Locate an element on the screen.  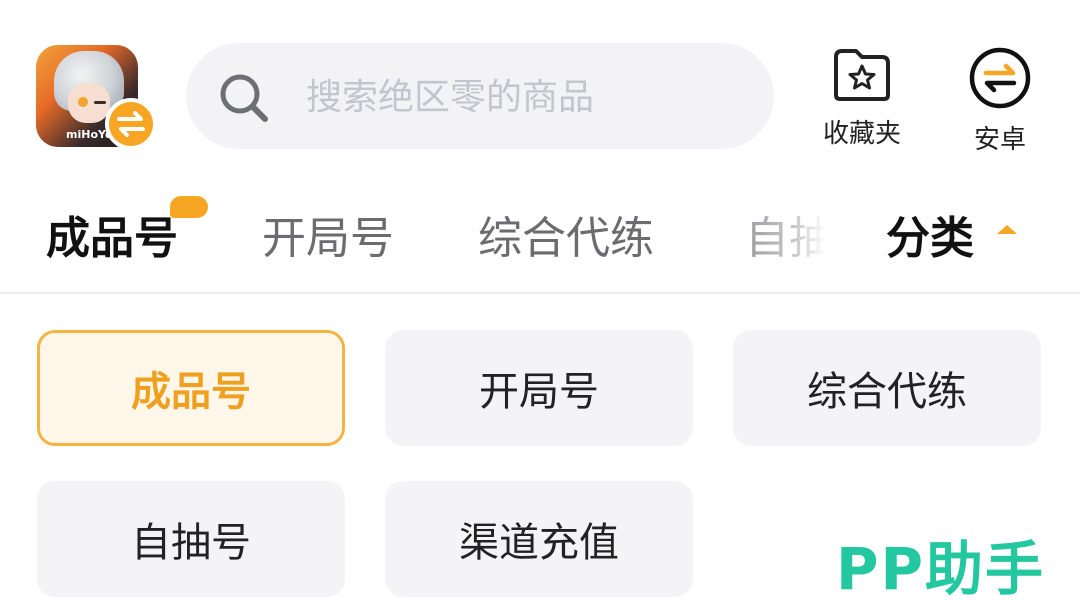
search-icon is located at coordinates (244, 98).